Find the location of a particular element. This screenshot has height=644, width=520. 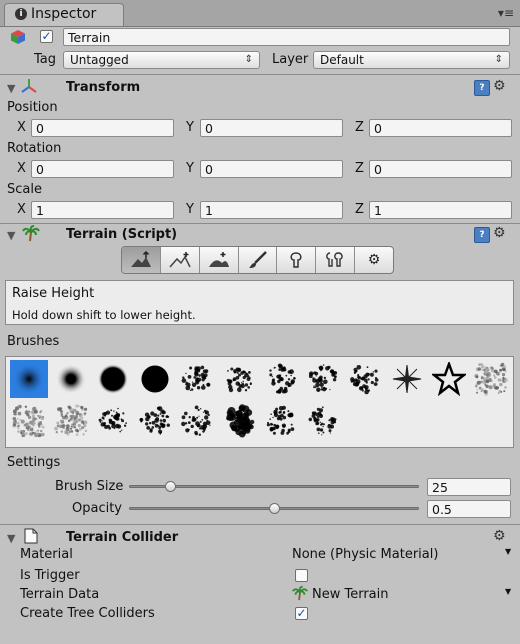

transform-icon is located at coordinates (29, 86).